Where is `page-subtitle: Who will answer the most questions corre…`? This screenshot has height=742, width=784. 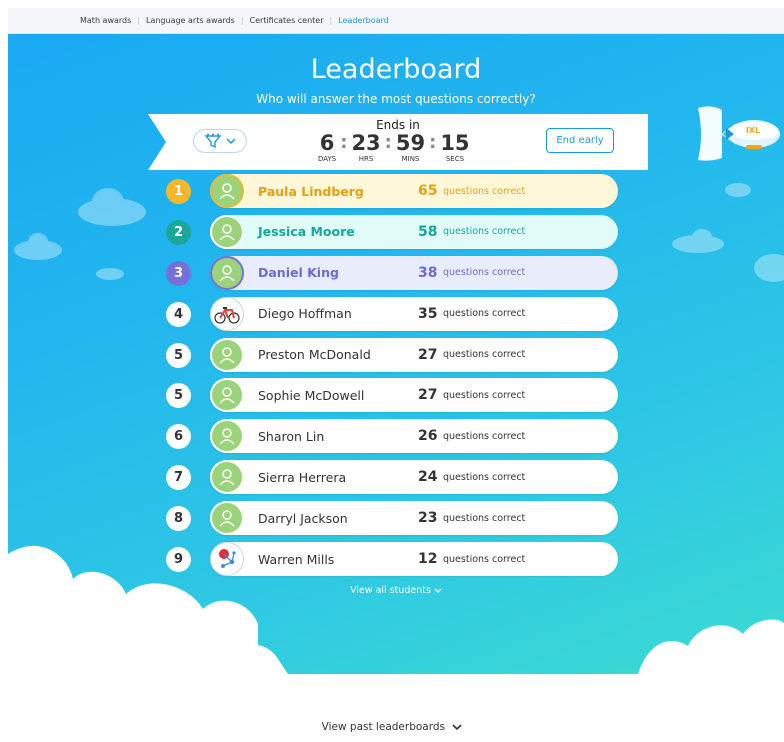
page-subtitle: Who will answer the most questions corre… is located at coordinates (396, 99).